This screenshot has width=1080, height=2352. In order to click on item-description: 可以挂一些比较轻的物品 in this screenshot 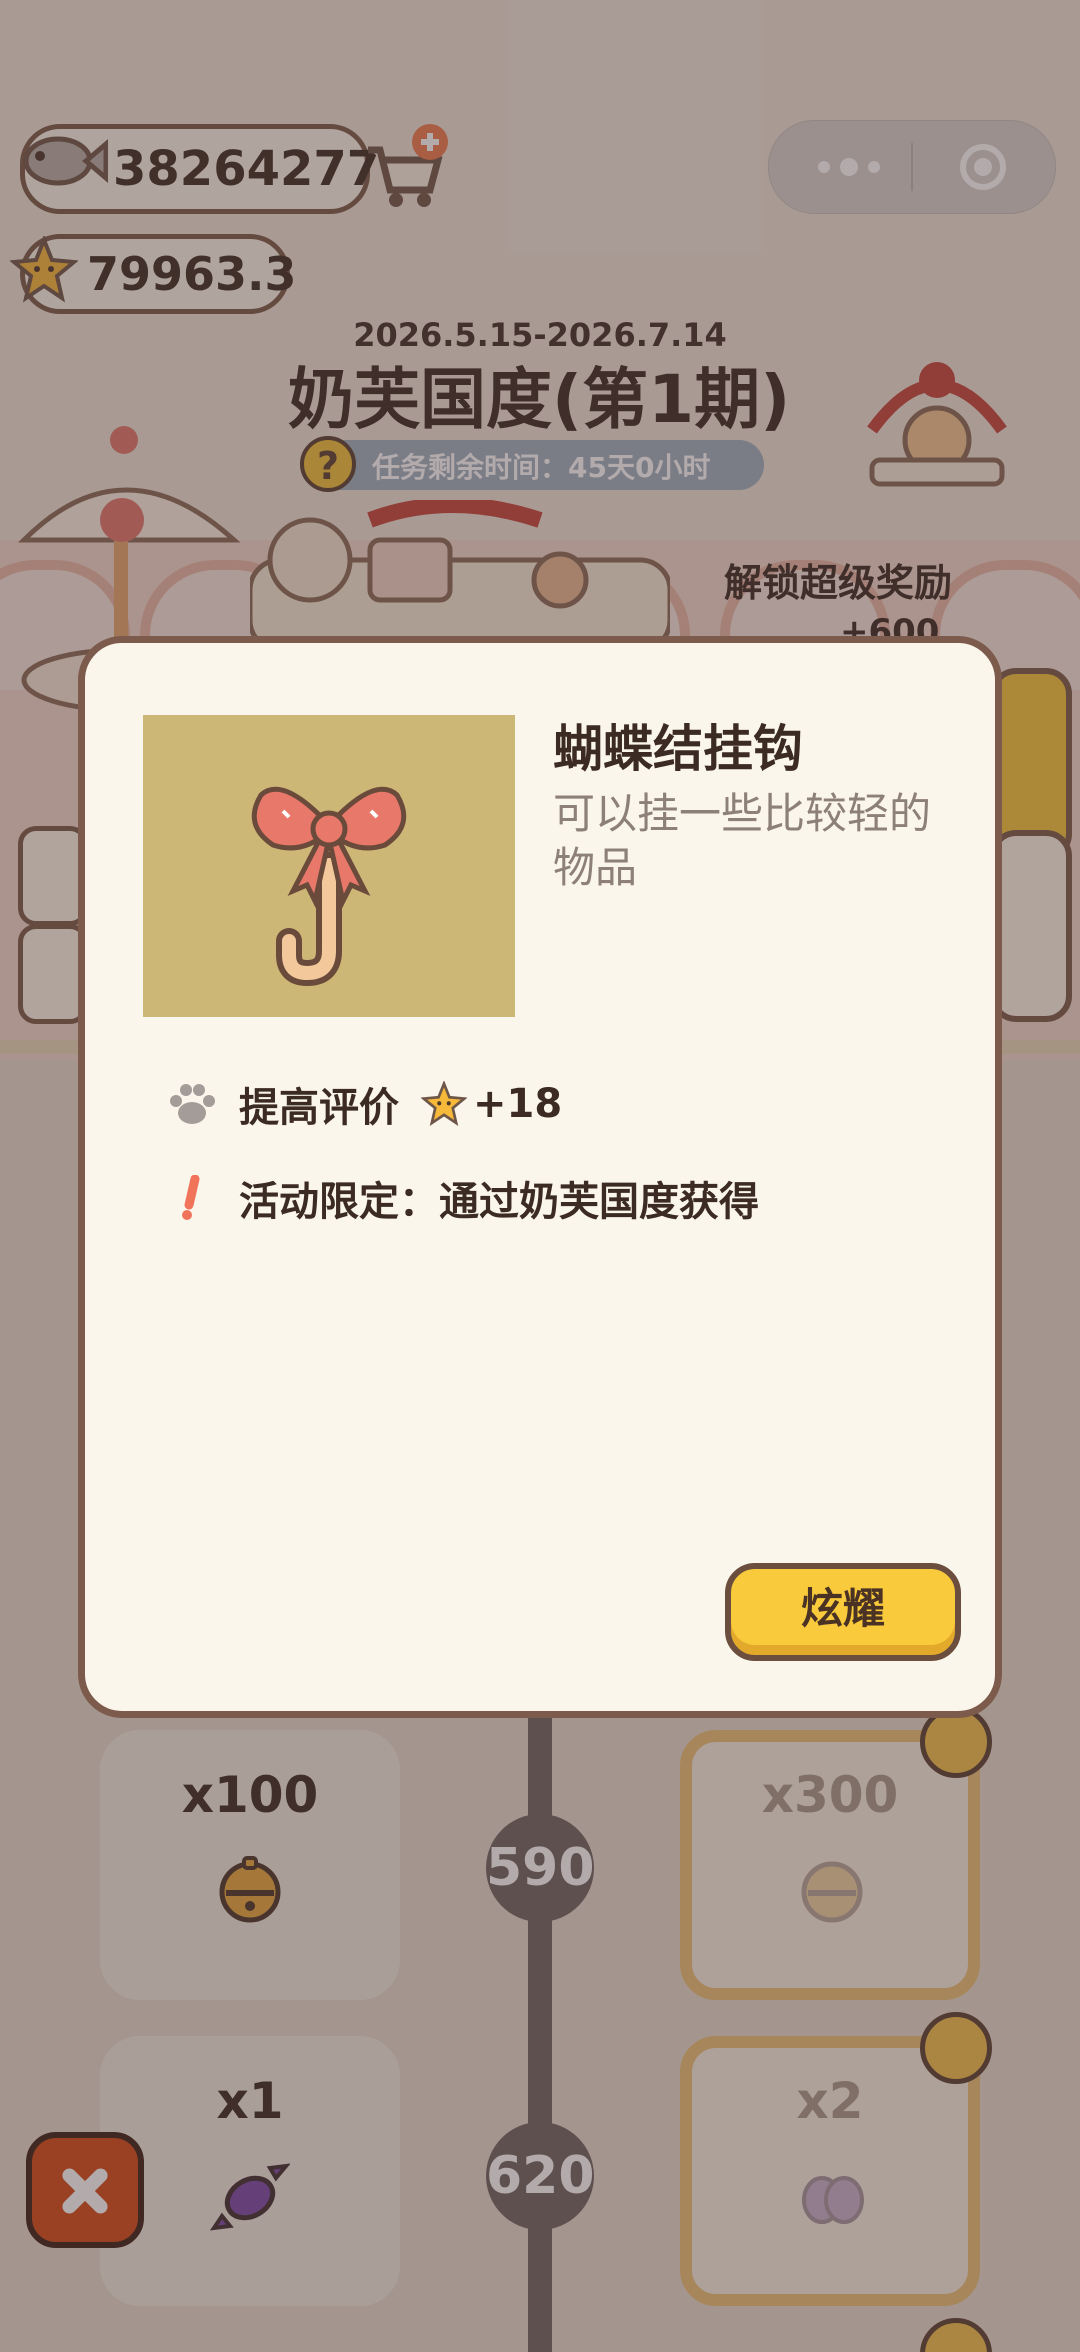, I will do `click(742, 840)`.